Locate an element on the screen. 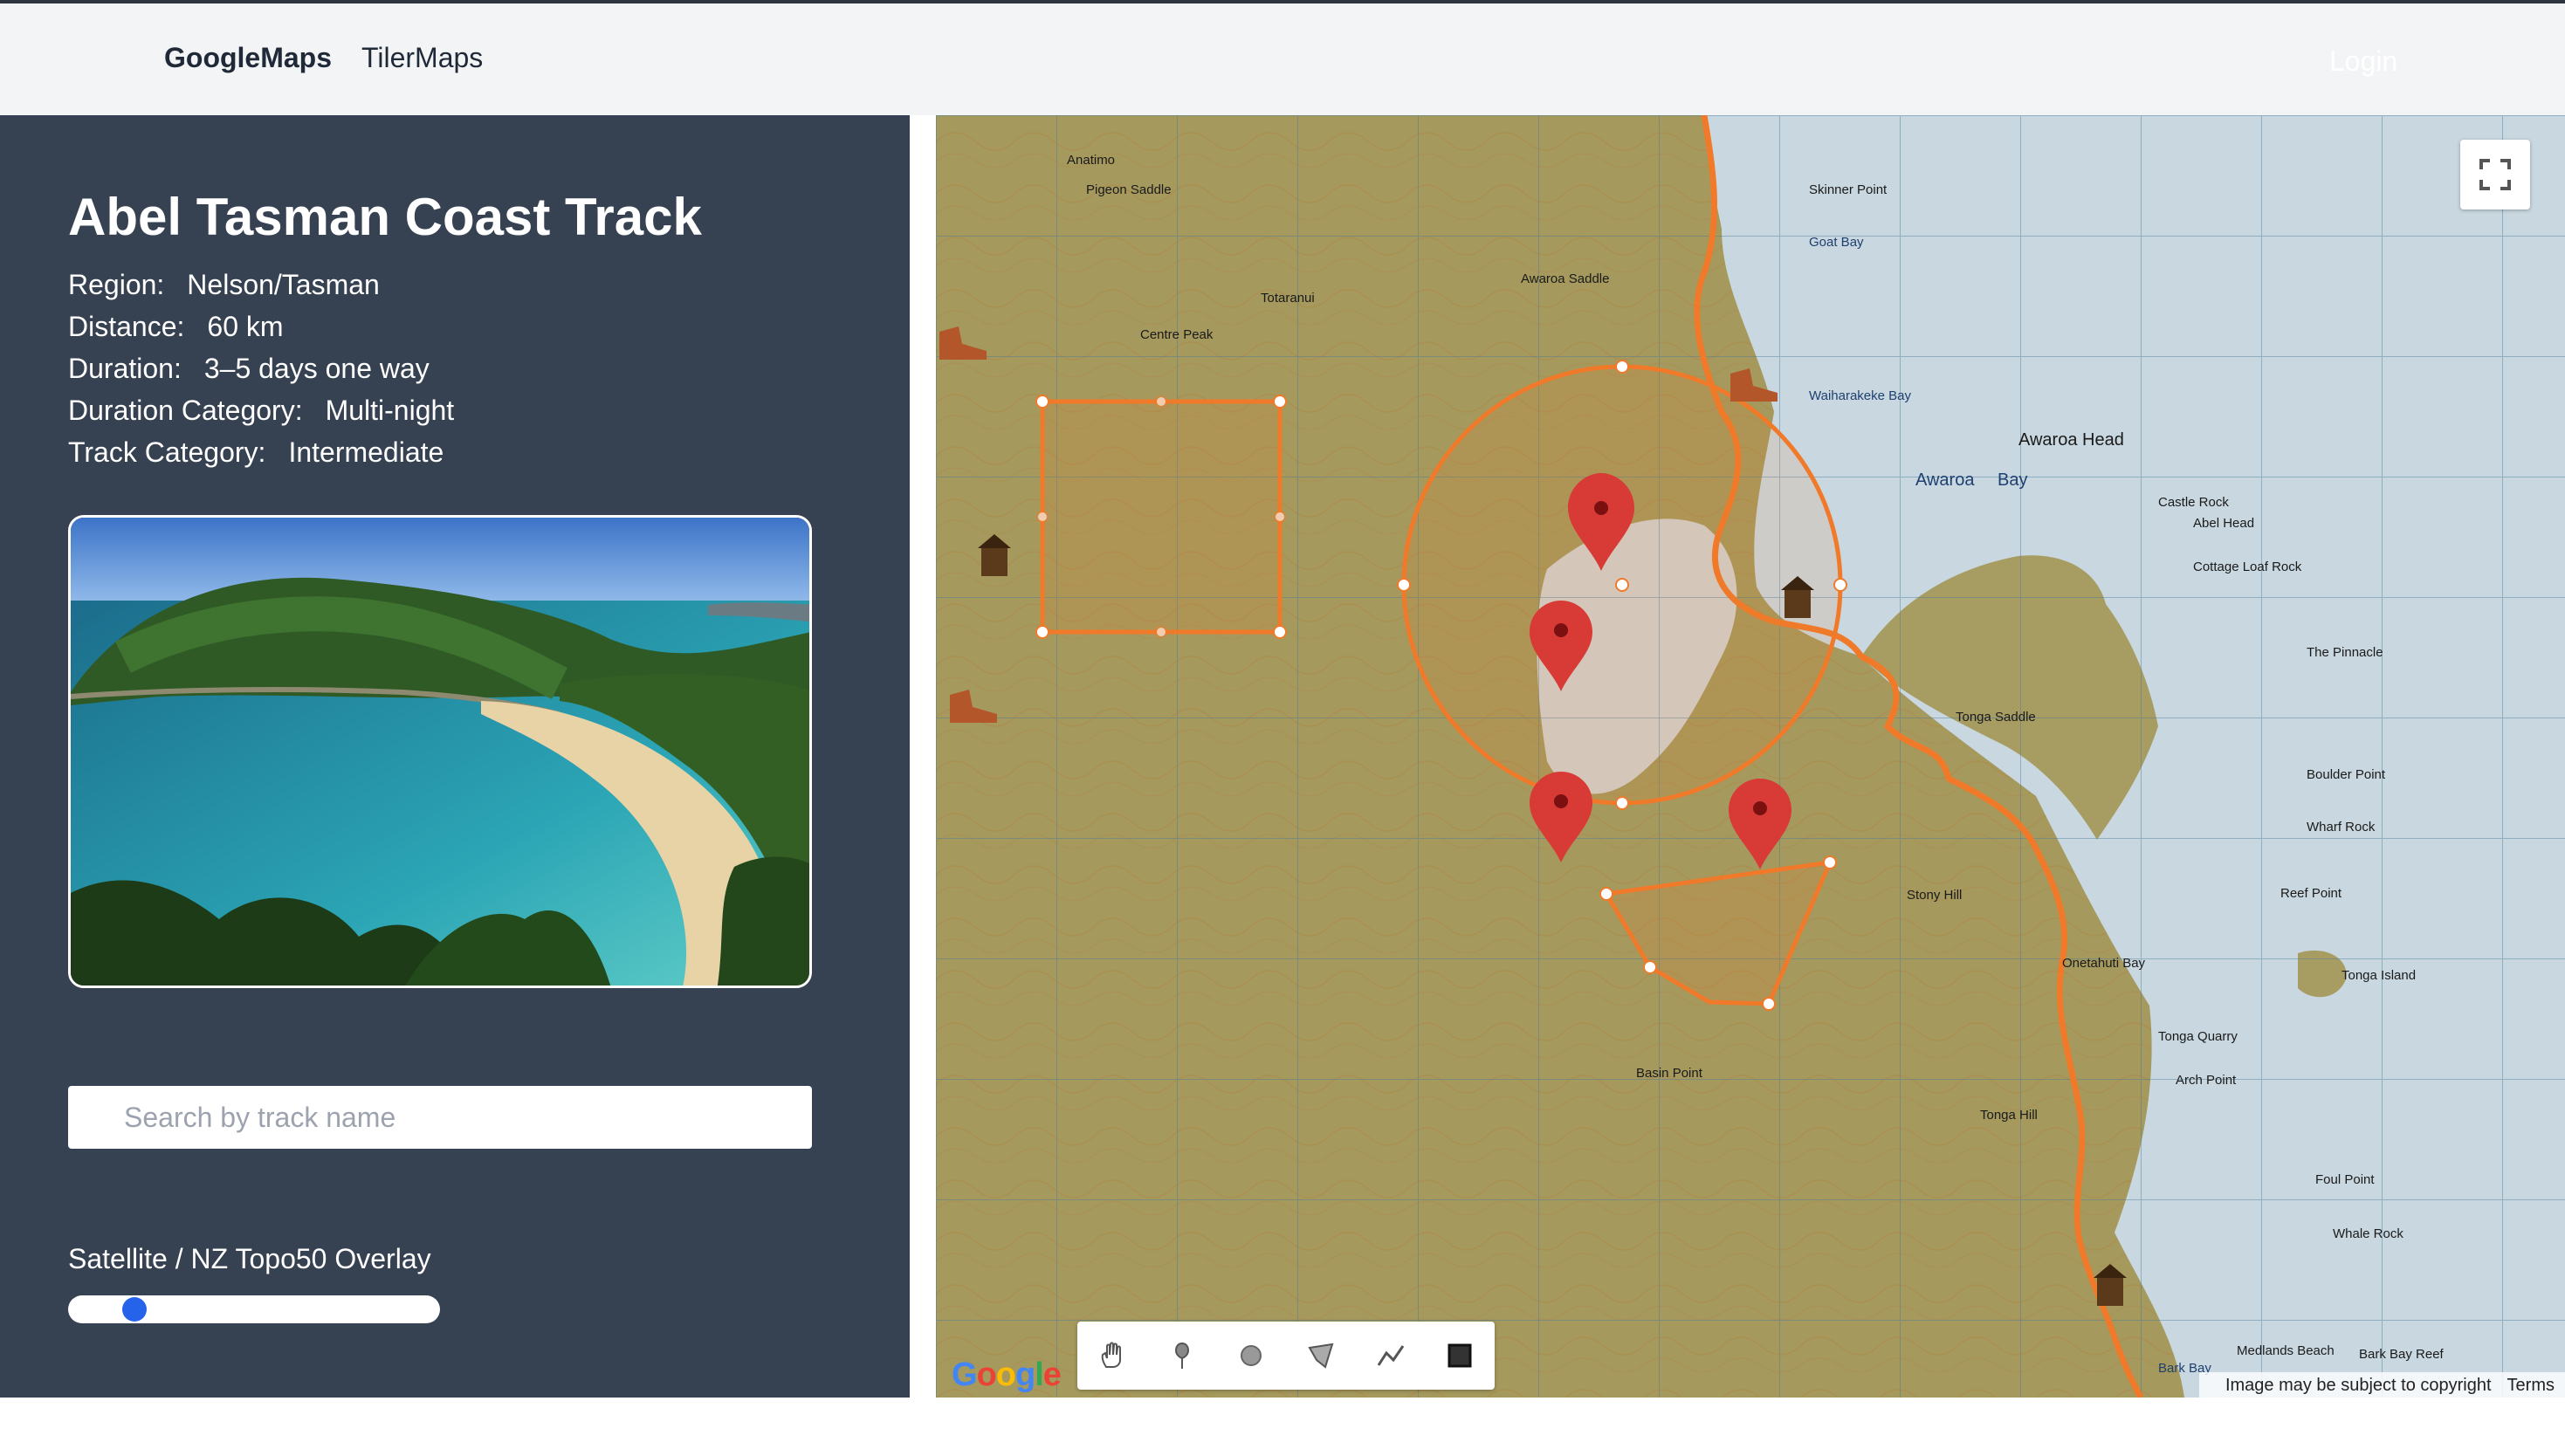 The width and height of the screenshot is (2565, 1456). drawing-toolbar is located at coordinates (1286, 1356).